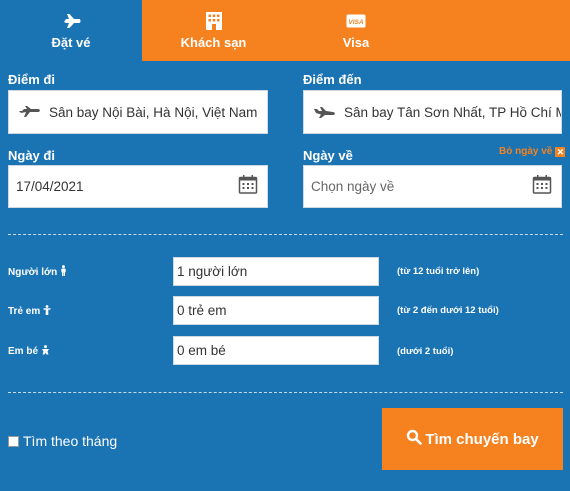  What do you see at coordinates (453, 112) in the screenshot?
I see `destination-value: Sân bay Tân Sơn Nhất, TP Hồ Chí Minh` at bounding box center [453, 112].